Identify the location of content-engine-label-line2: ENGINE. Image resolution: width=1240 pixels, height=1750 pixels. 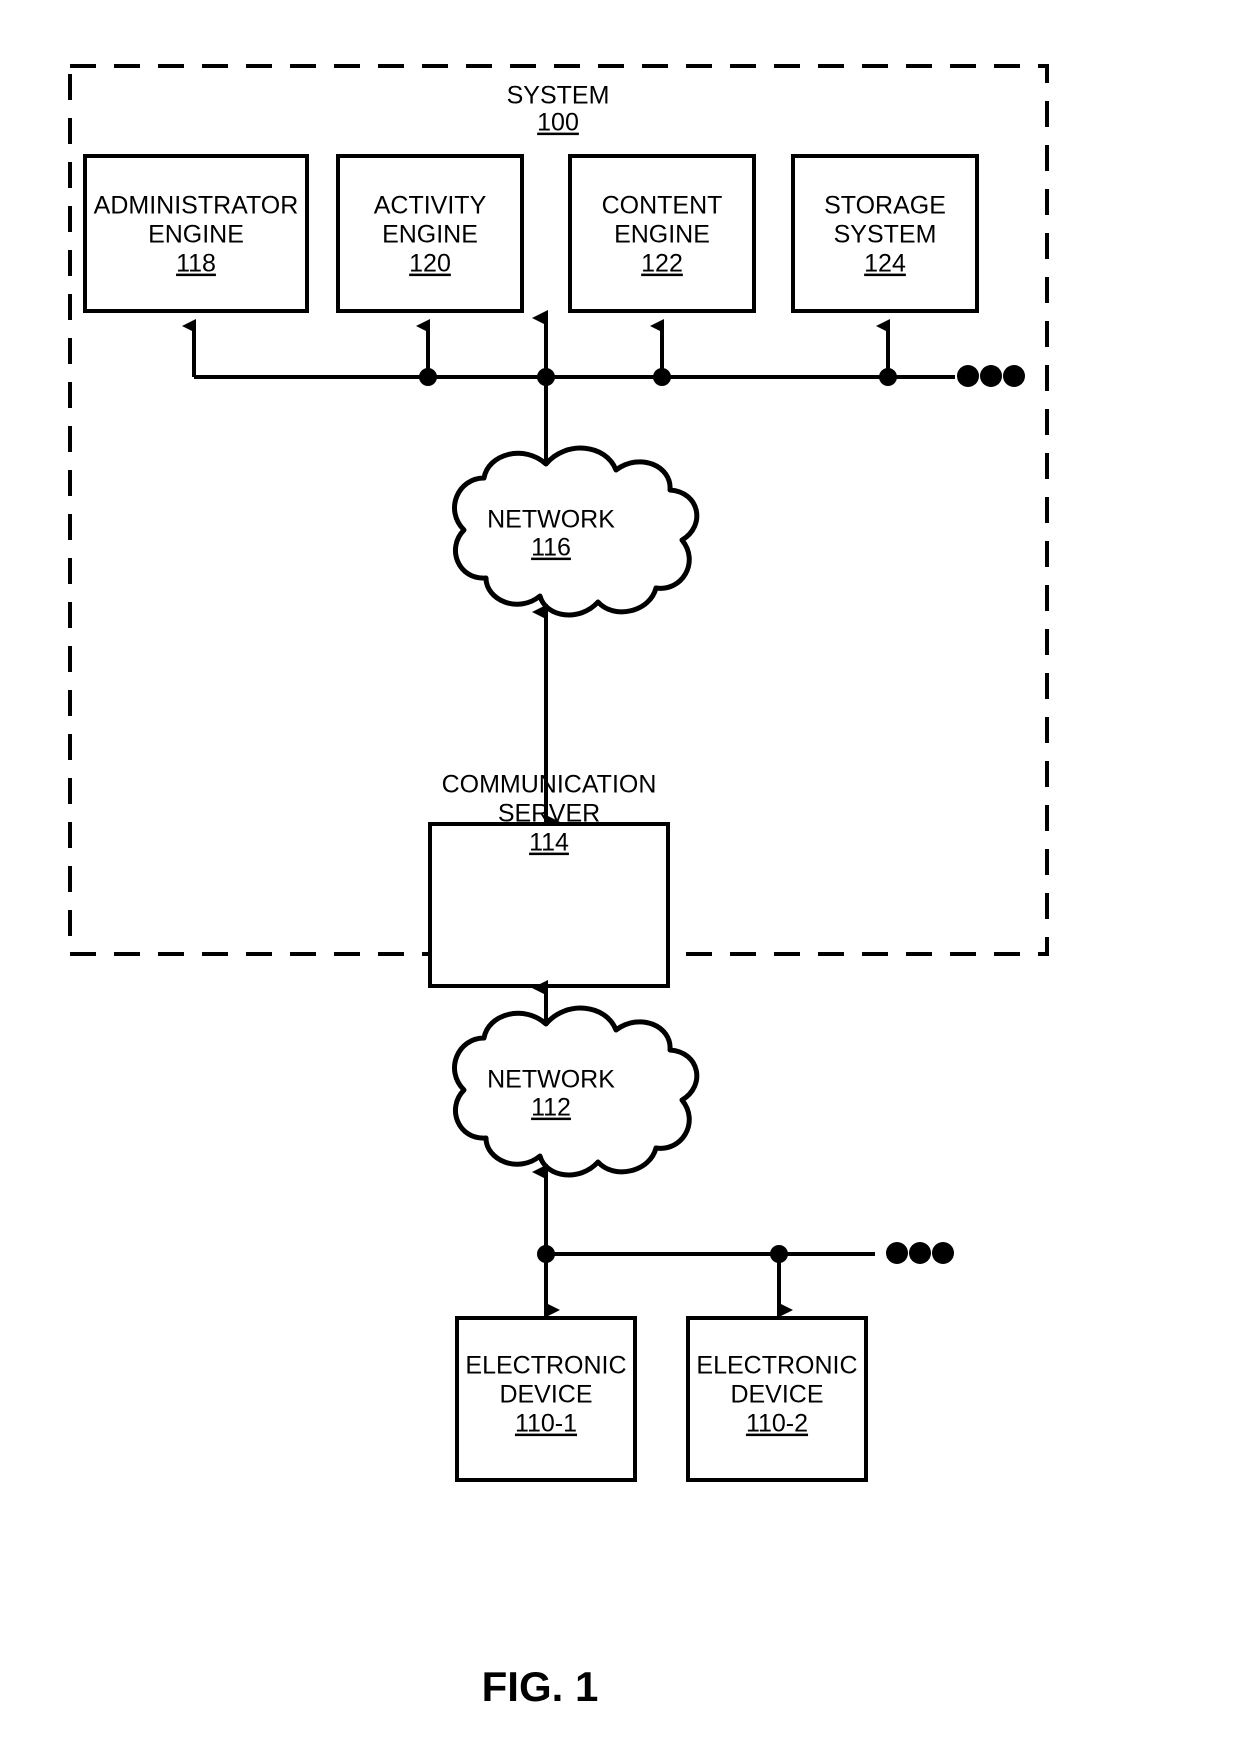
(662, 235).